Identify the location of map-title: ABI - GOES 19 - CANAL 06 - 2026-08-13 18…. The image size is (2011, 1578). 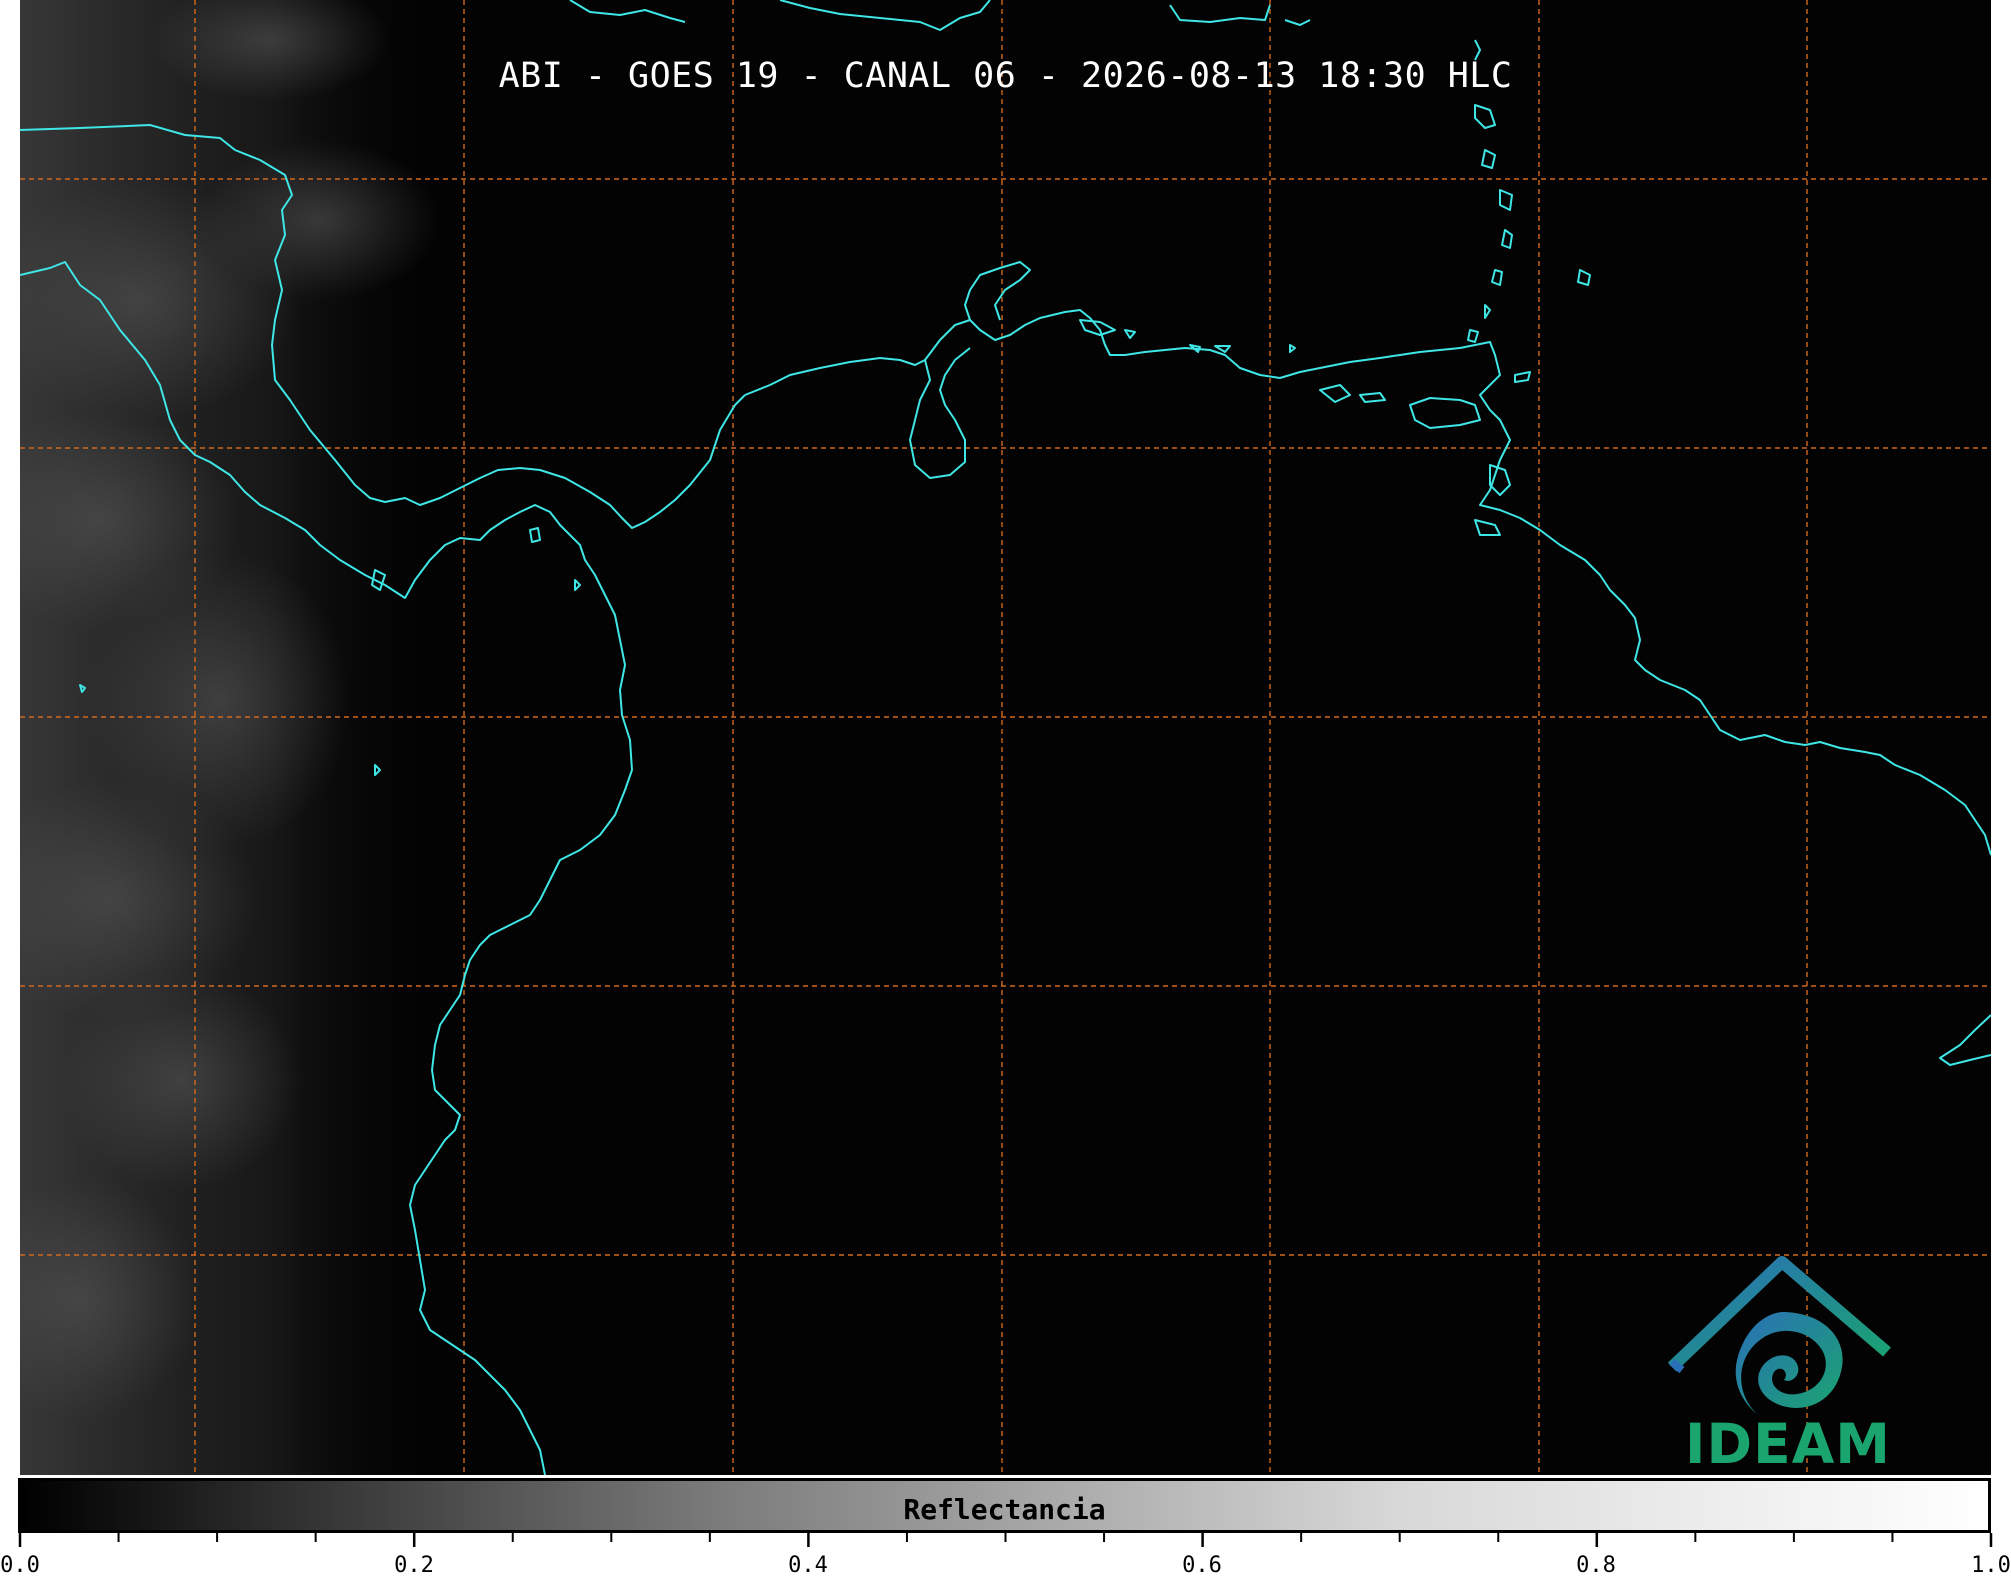
(1005, 76).